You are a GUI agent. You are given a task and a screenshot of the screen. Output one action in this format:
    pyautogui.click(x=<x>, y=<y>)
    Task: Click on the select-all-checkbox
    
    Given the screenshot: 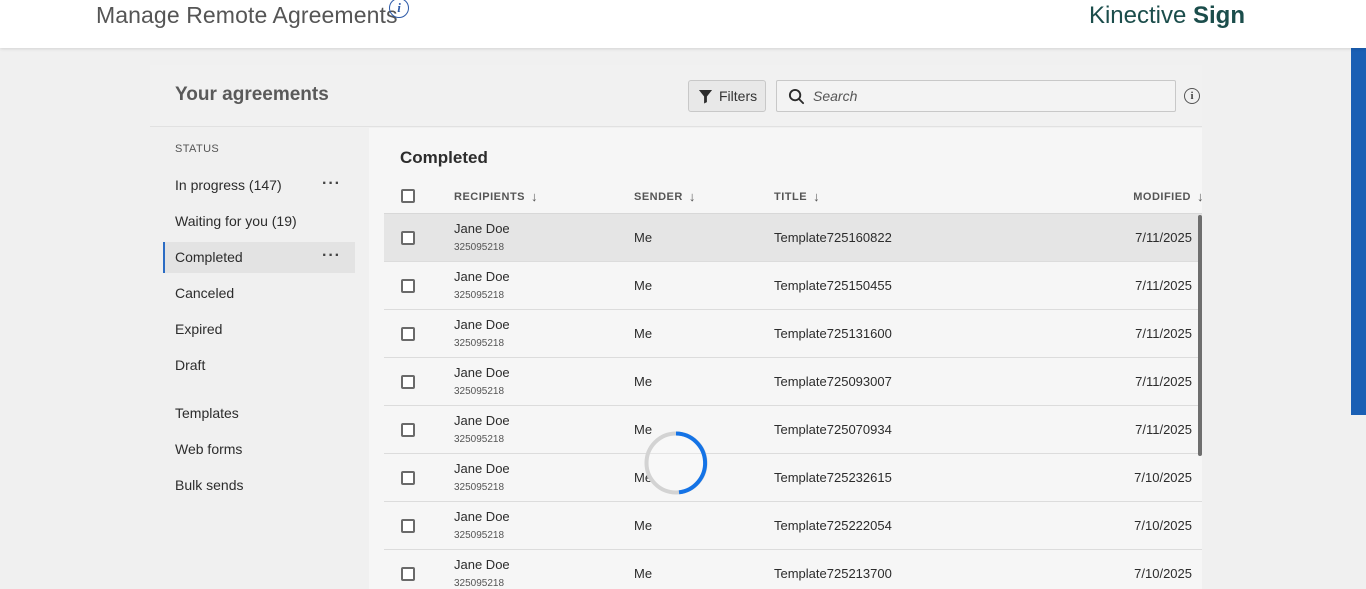 What is the action you would take?
    pyautogui.click(x=408, y=196)
    